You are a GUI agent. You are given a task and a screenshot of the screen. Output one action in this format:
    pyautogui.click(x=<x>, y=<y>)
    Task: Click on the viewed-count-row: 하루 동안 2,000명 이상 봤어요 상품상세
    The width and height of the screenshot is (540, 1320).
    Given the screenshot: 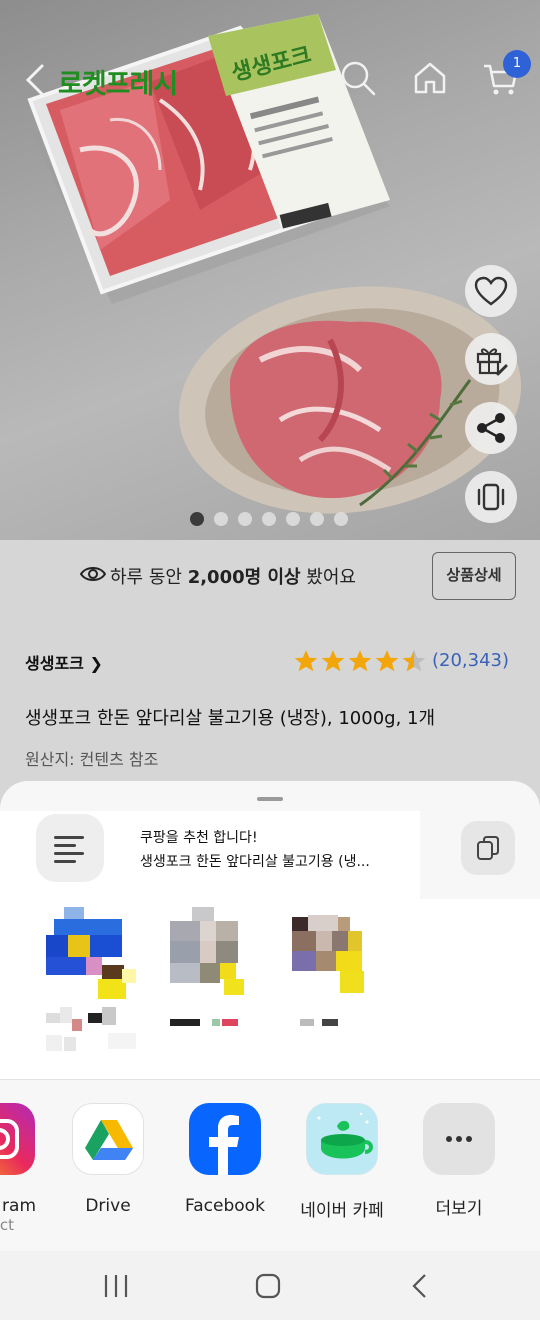 What is the action you would take?
    pyautogui.click(x=270, y=576)
    